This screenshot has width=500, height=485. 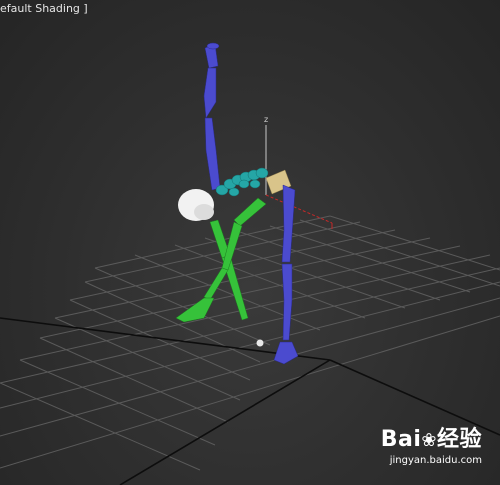 I want to click on watermark-site: jingyan.baidu.com, so click(x=435, y=460).